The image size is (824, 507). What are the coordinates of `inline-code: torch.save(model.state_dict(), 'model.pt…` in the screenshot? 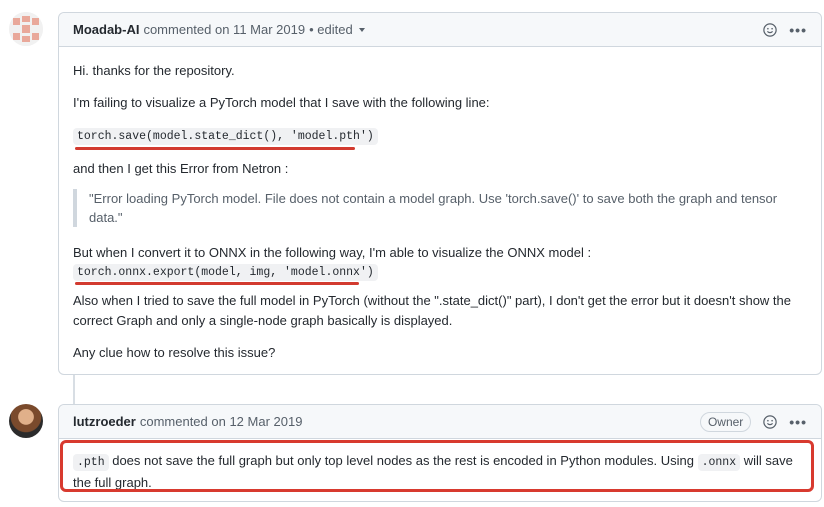 It's located at (225, 136).